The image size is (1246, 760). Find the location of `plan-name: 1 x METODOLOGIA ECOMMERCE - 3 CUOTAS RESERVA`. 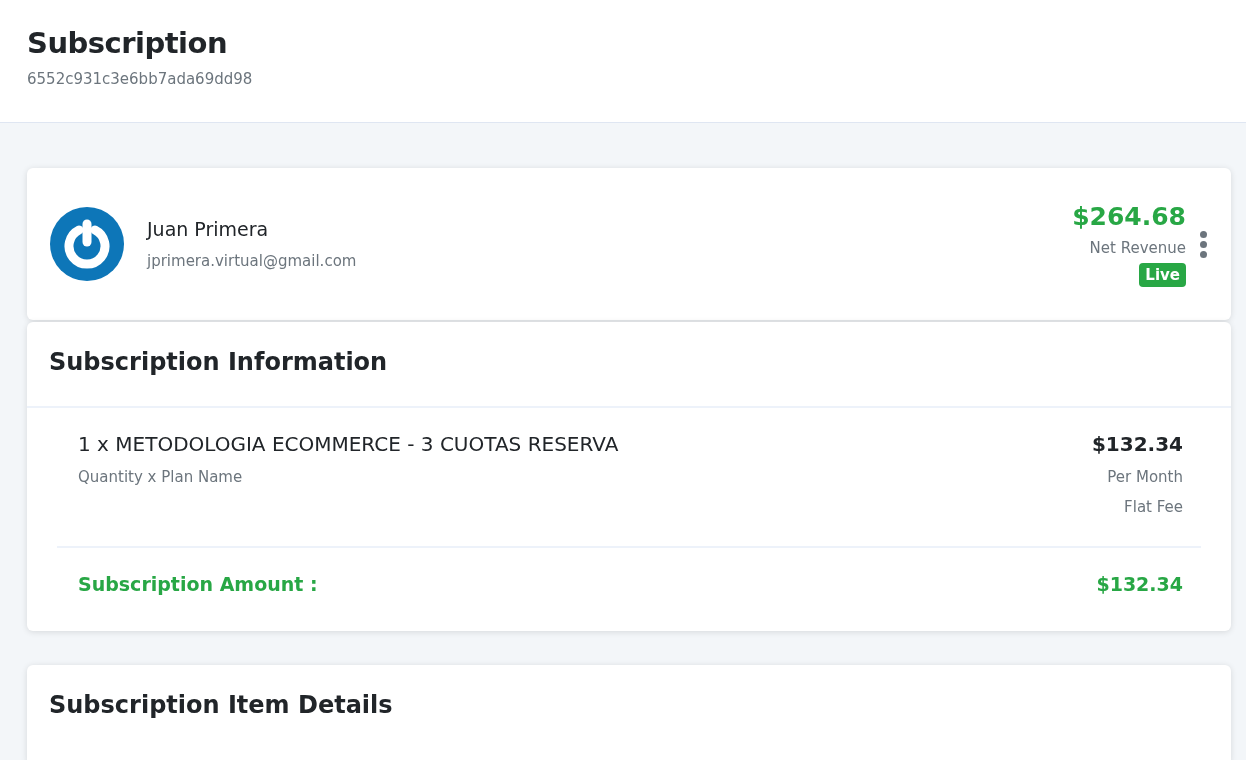

plan-name: 1 x METODOLOGIA ECOMMERCE - 3 CUOTAS RESERVA is located at coordinates (348, 444).